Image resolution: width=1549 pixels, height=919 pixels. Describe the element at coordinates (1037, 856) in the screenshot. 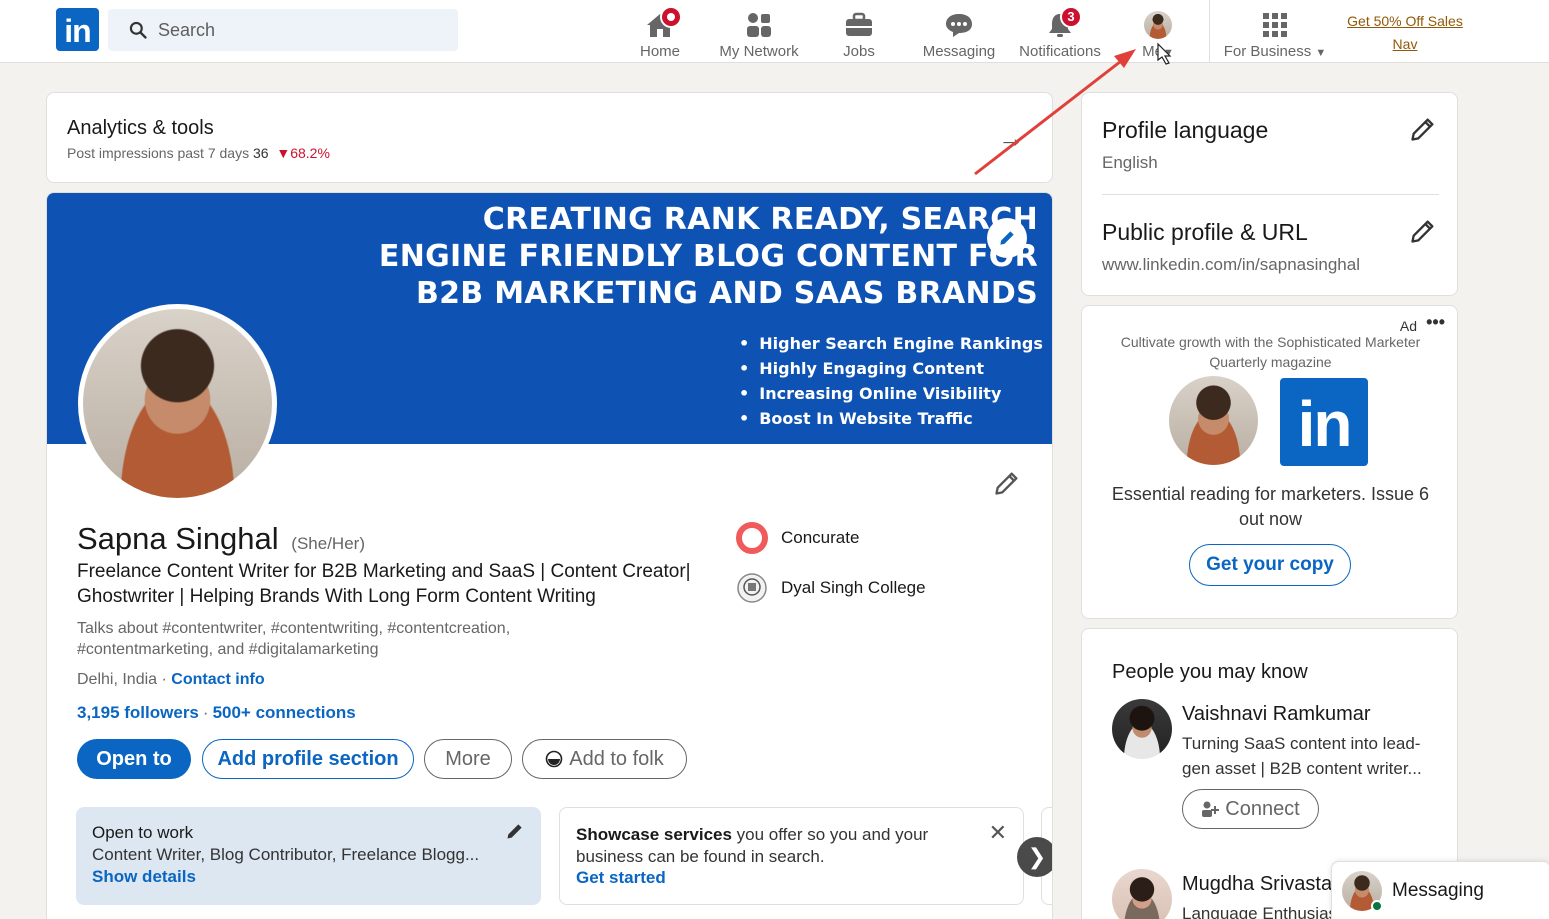

I see `chevron-right-icon: ❯` at that location.